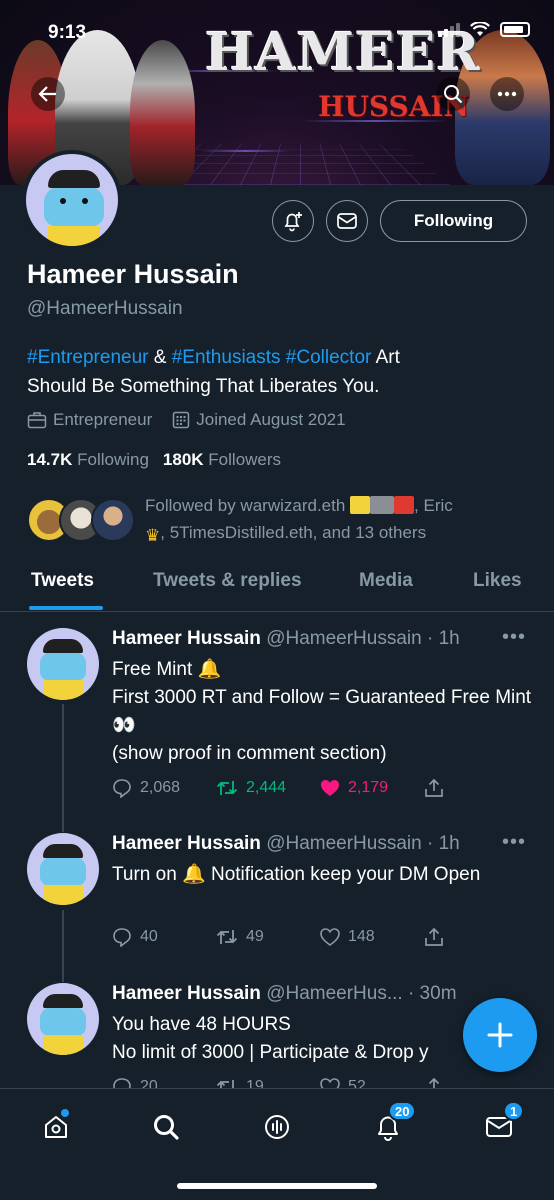  Describe the element at coordinates (259, 420) in the screenshot. I see `profile-joined: Joined August 2021` at that location.